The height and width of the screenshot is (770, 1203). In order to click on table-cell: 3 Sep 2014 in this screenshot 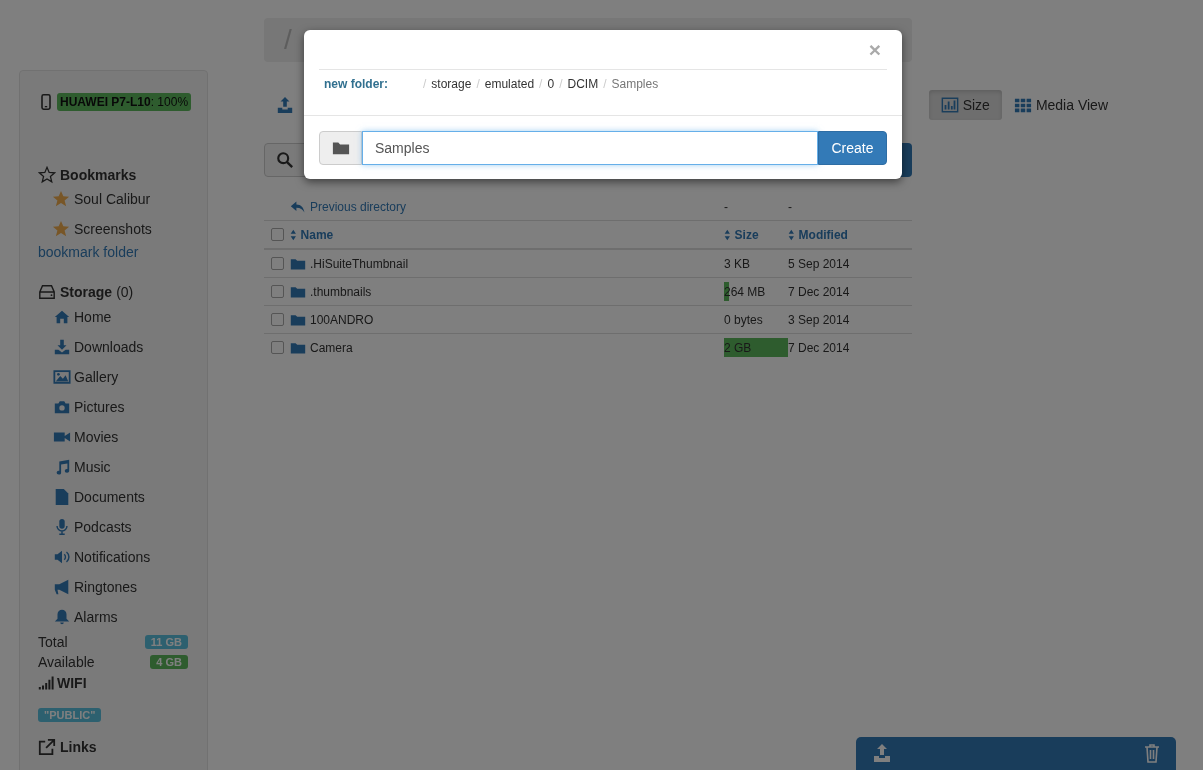, I will do `click(819, 319)`.